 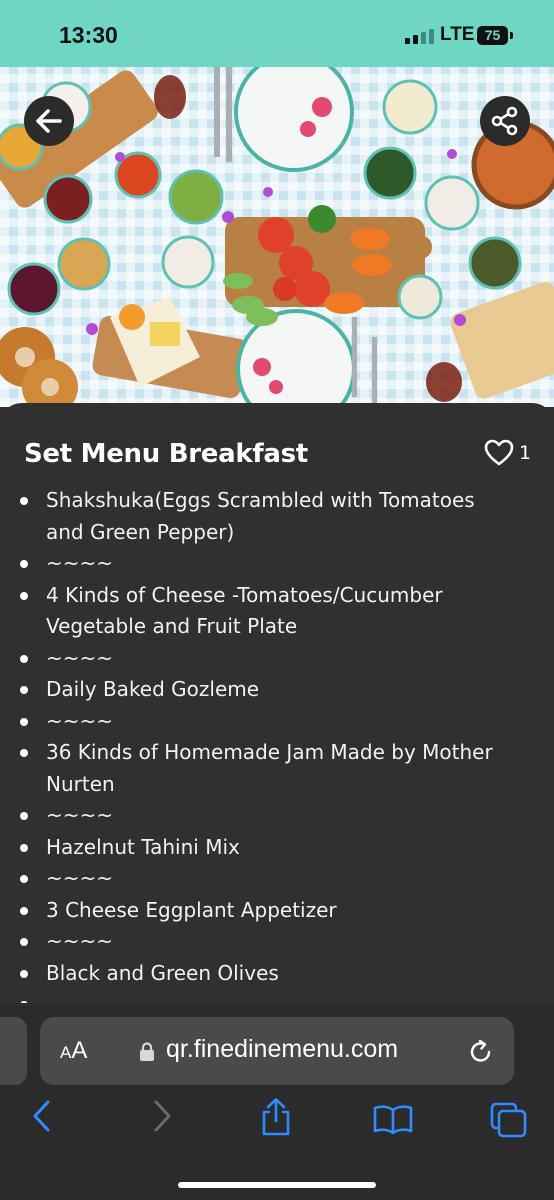 I want to click on battery-icon: 75, so click(x=492, y=35).